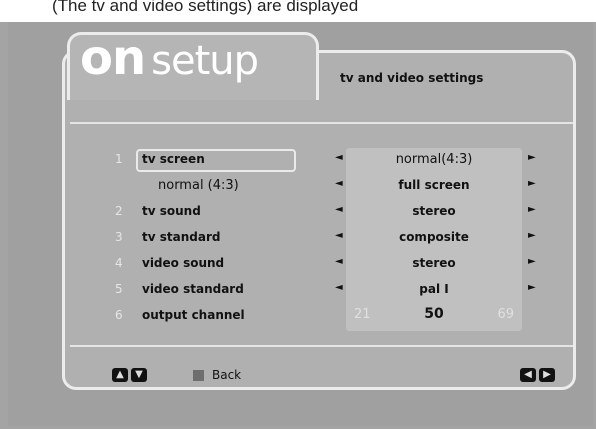  What do you see at coordinates (434, 237) in the screenshot?
I see `row-value: composite` at bounding box center [434, 237].